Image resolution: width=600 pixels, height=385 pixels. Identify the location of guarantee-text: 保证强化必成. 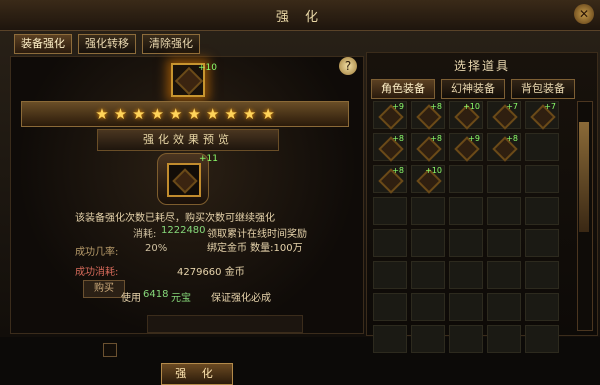
(241, 298).